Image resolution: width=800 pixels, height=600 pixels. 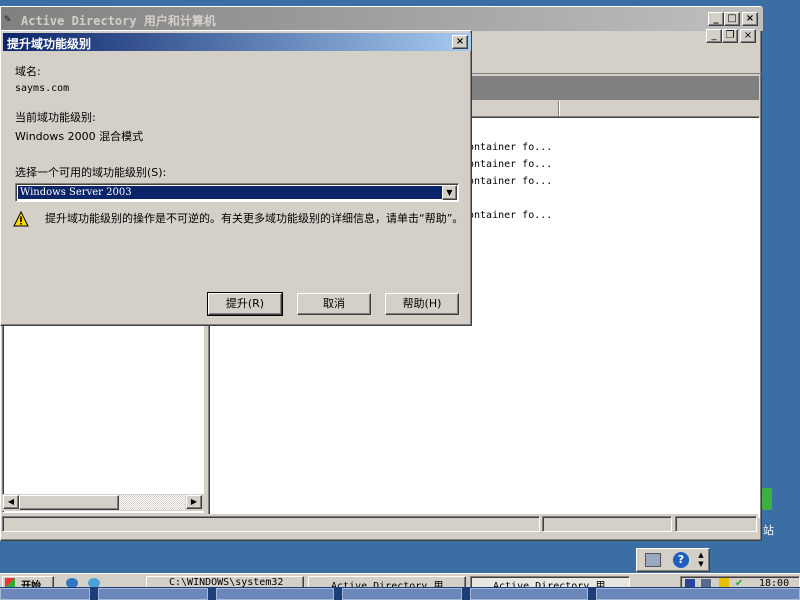 What do you see at coordinates (271, 524) in the screenshot?
I see `status-cell-main` at bounding box center [271, 524].